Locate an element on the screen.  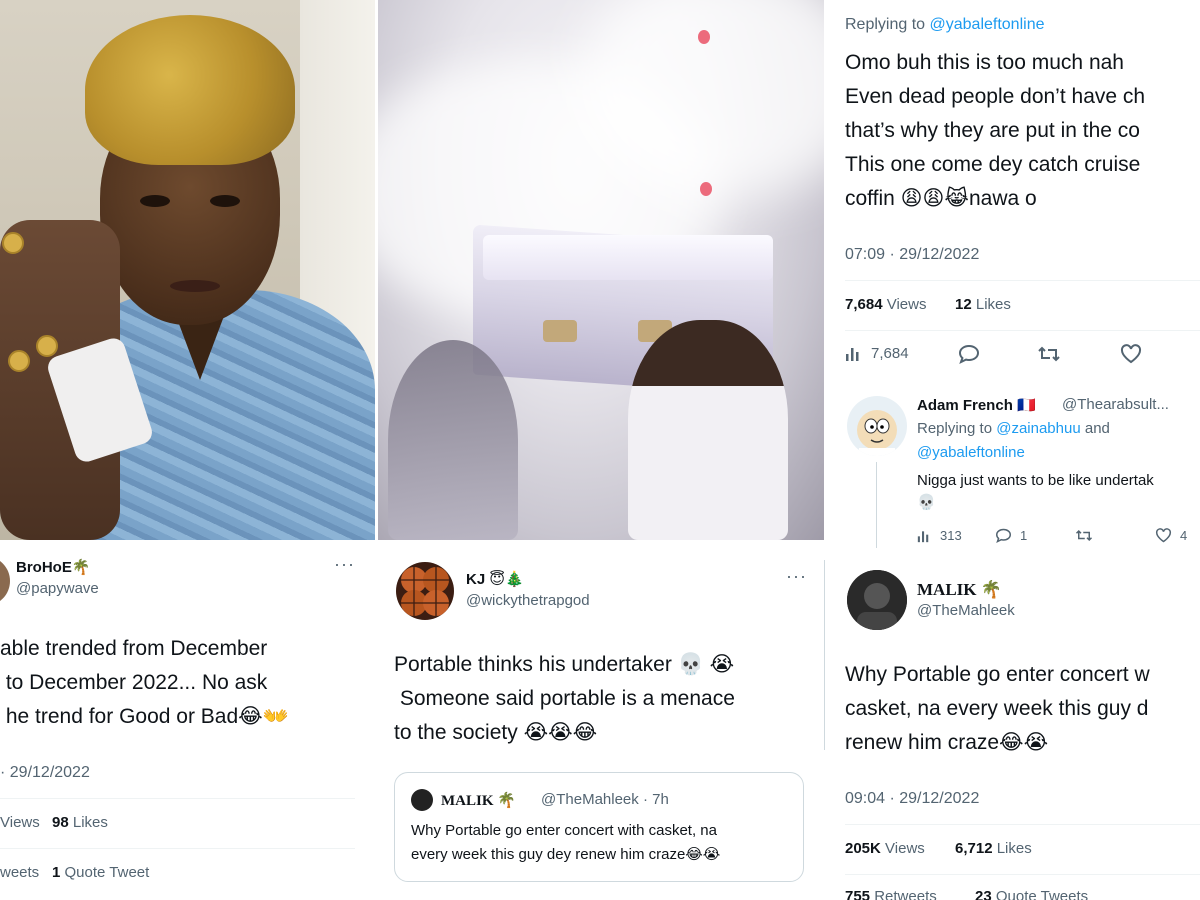
quote-tweets-stat: 23 Quote Tweets is located at coordinates (1031, 894).